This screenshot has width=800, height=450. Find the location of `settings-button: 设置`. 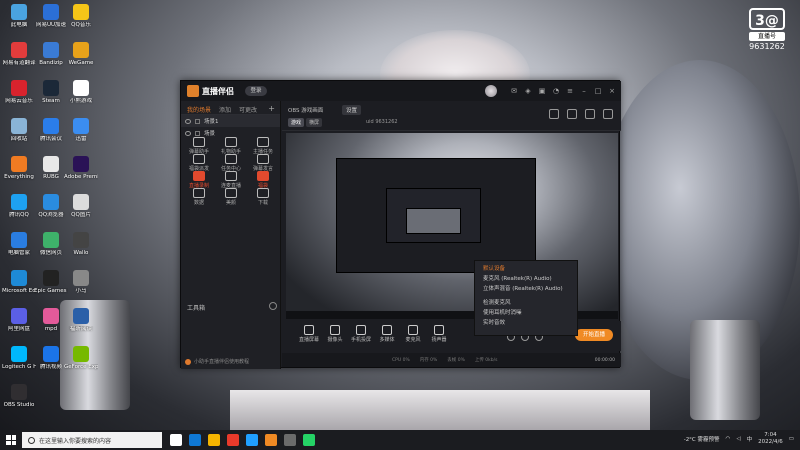

settings-button: 设置 is located at coordinates (352, 110).